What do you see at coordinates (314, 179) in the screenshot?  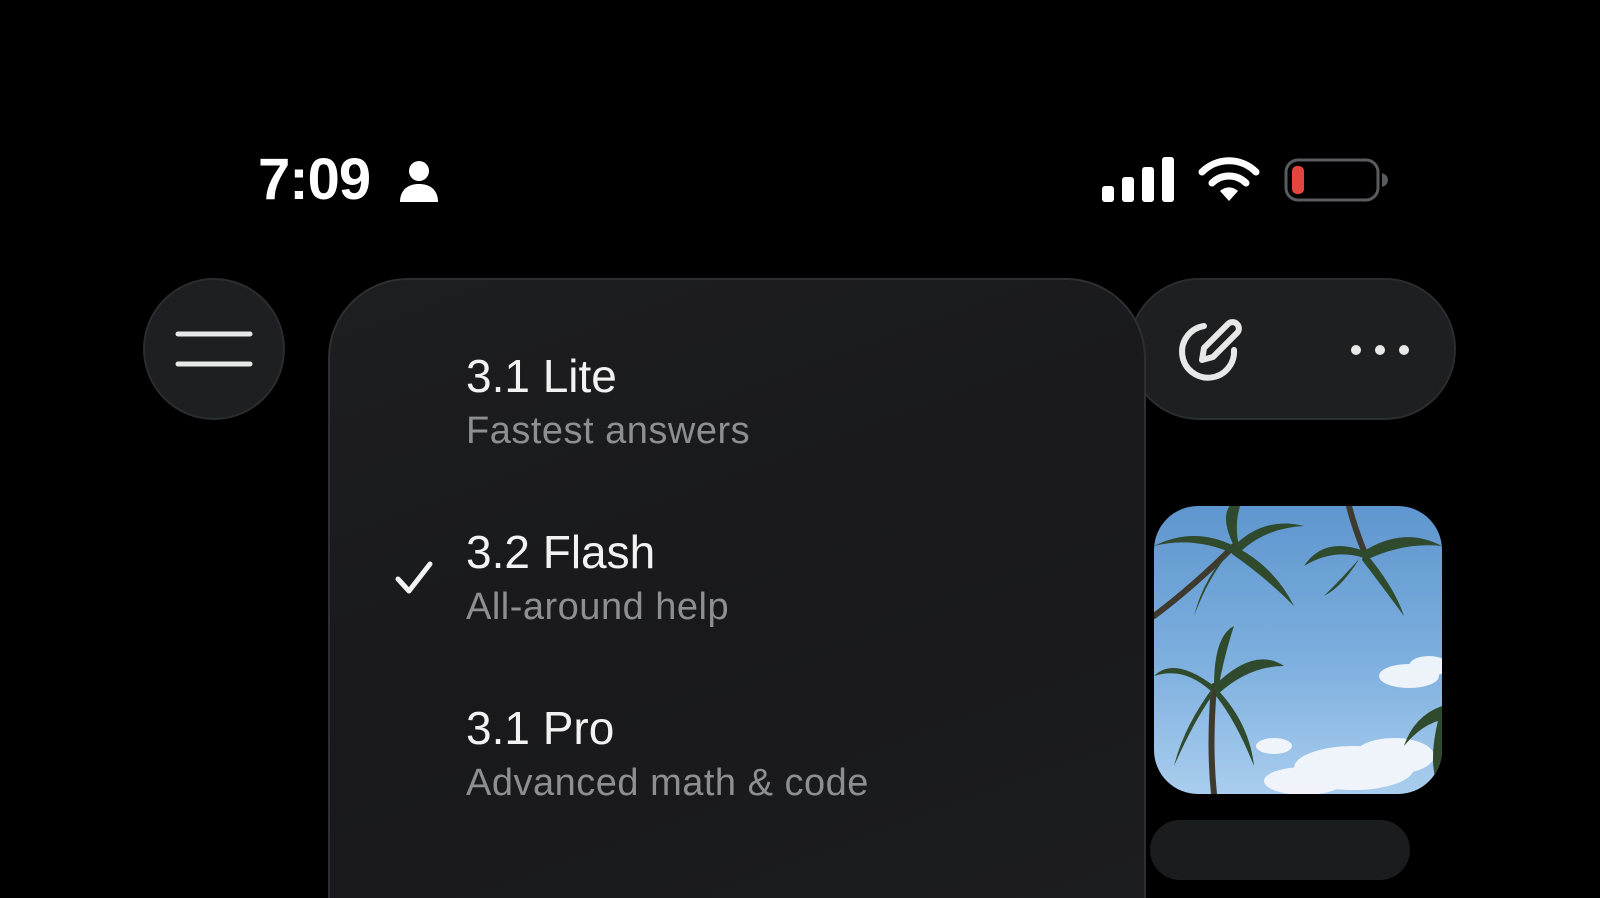 I see `status-time: 7:09` at bounding box center [314, 179].